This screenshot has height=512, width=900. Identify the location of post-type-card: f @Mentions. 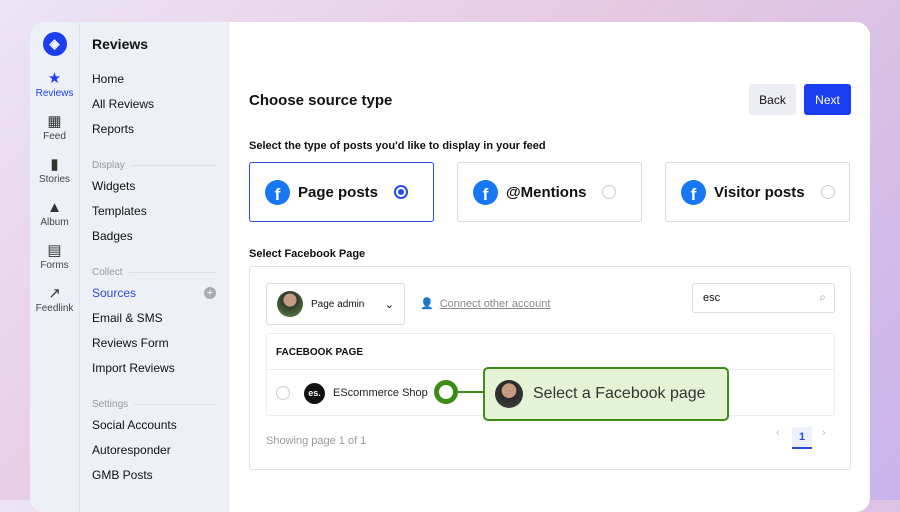
(549, 192).